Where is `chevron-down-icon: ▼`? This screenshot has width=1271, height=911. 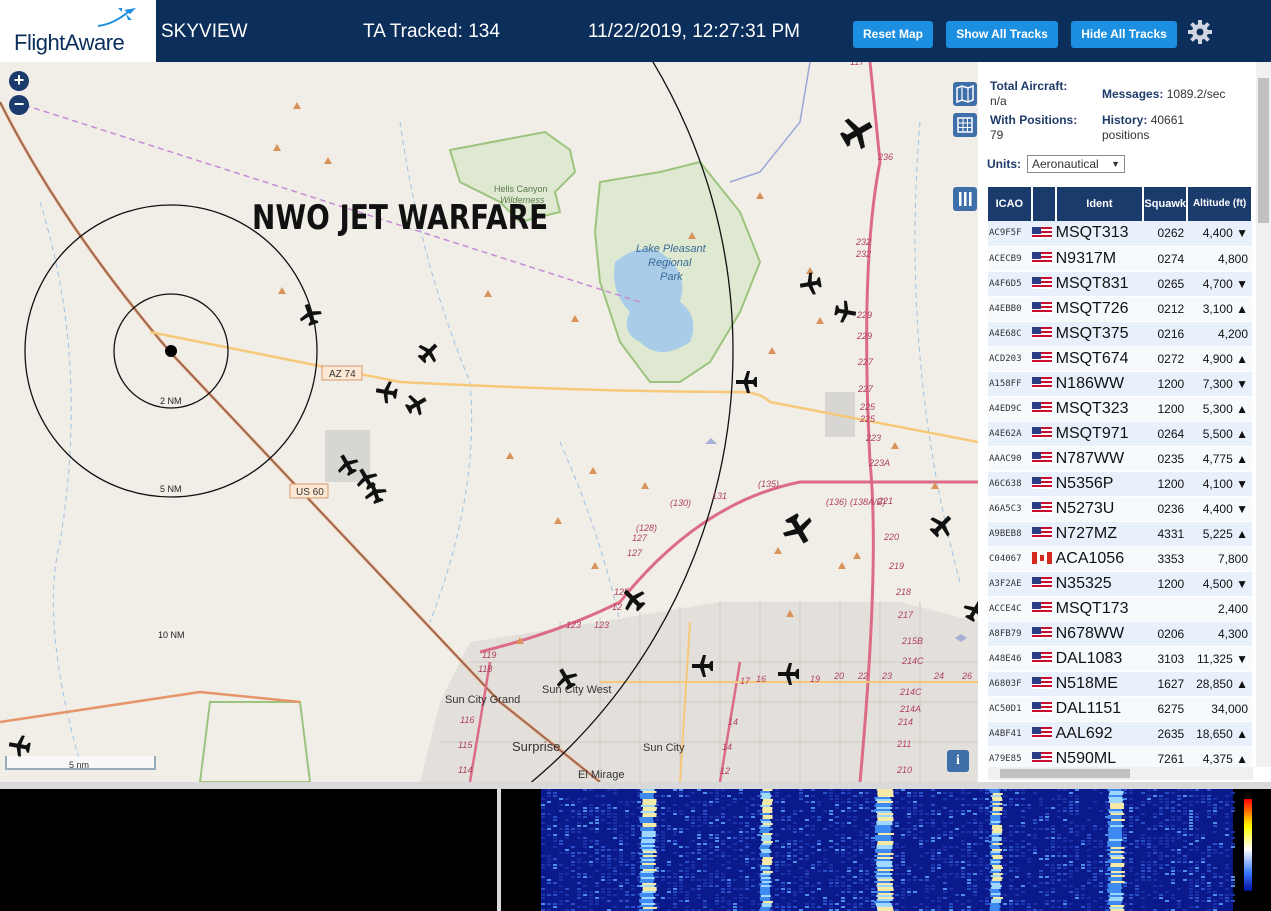 chevron-down-icon: ▼ is located at coordinates (1115, 164).